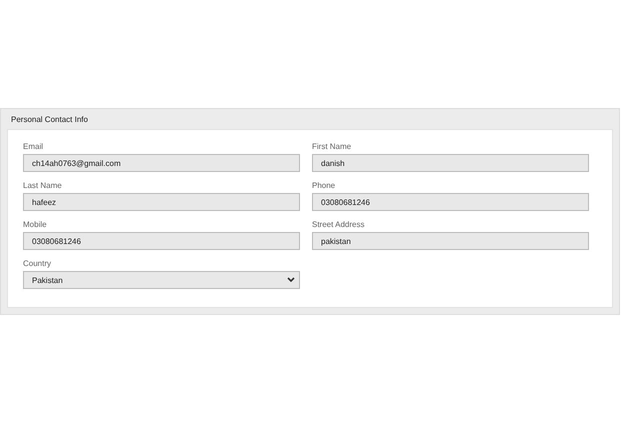 The width and height of the screenshot is (635, 430). I want to click on field-label: First Name, so click(332, 146).